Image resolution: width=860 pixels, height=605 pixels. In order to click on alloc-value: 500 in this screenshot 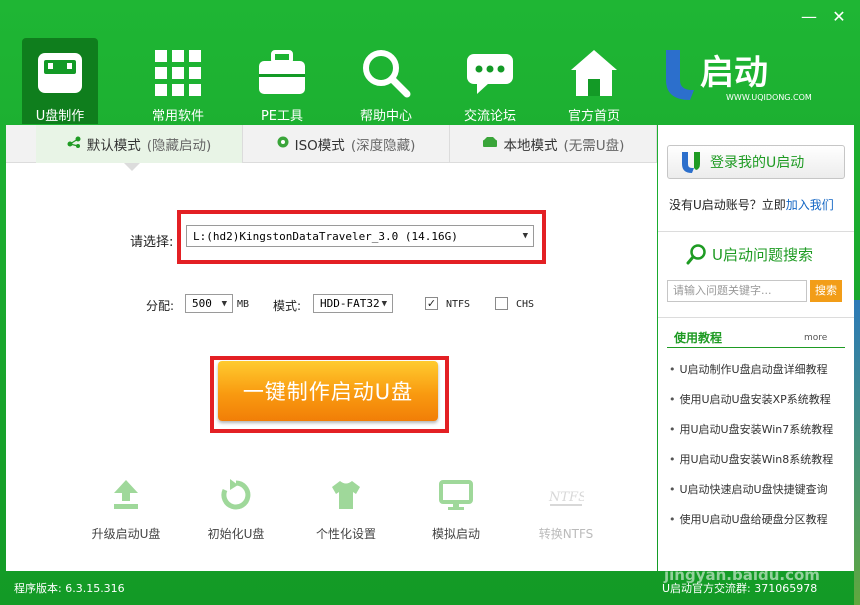, I will do `click(202, 303)`.